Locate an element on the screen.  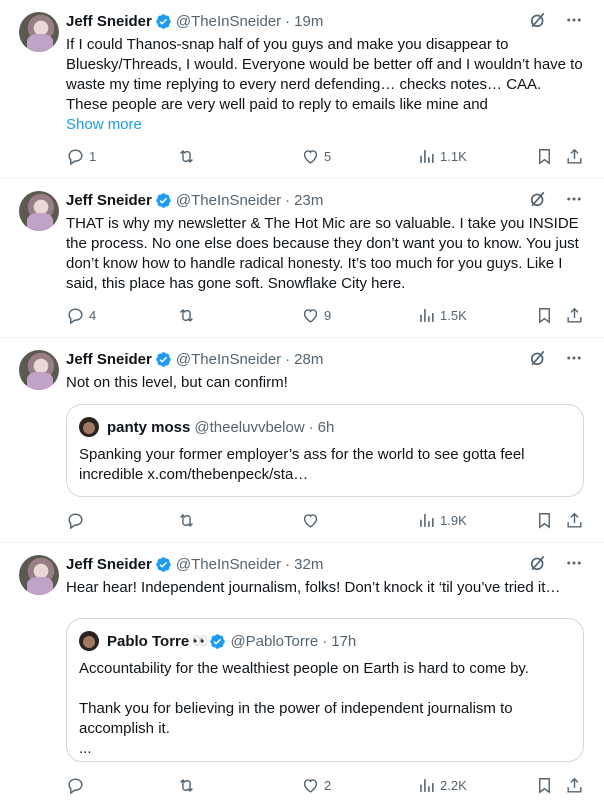
quoted-author-handle: @theeluvvbelow is located at coordinates (249, 427).